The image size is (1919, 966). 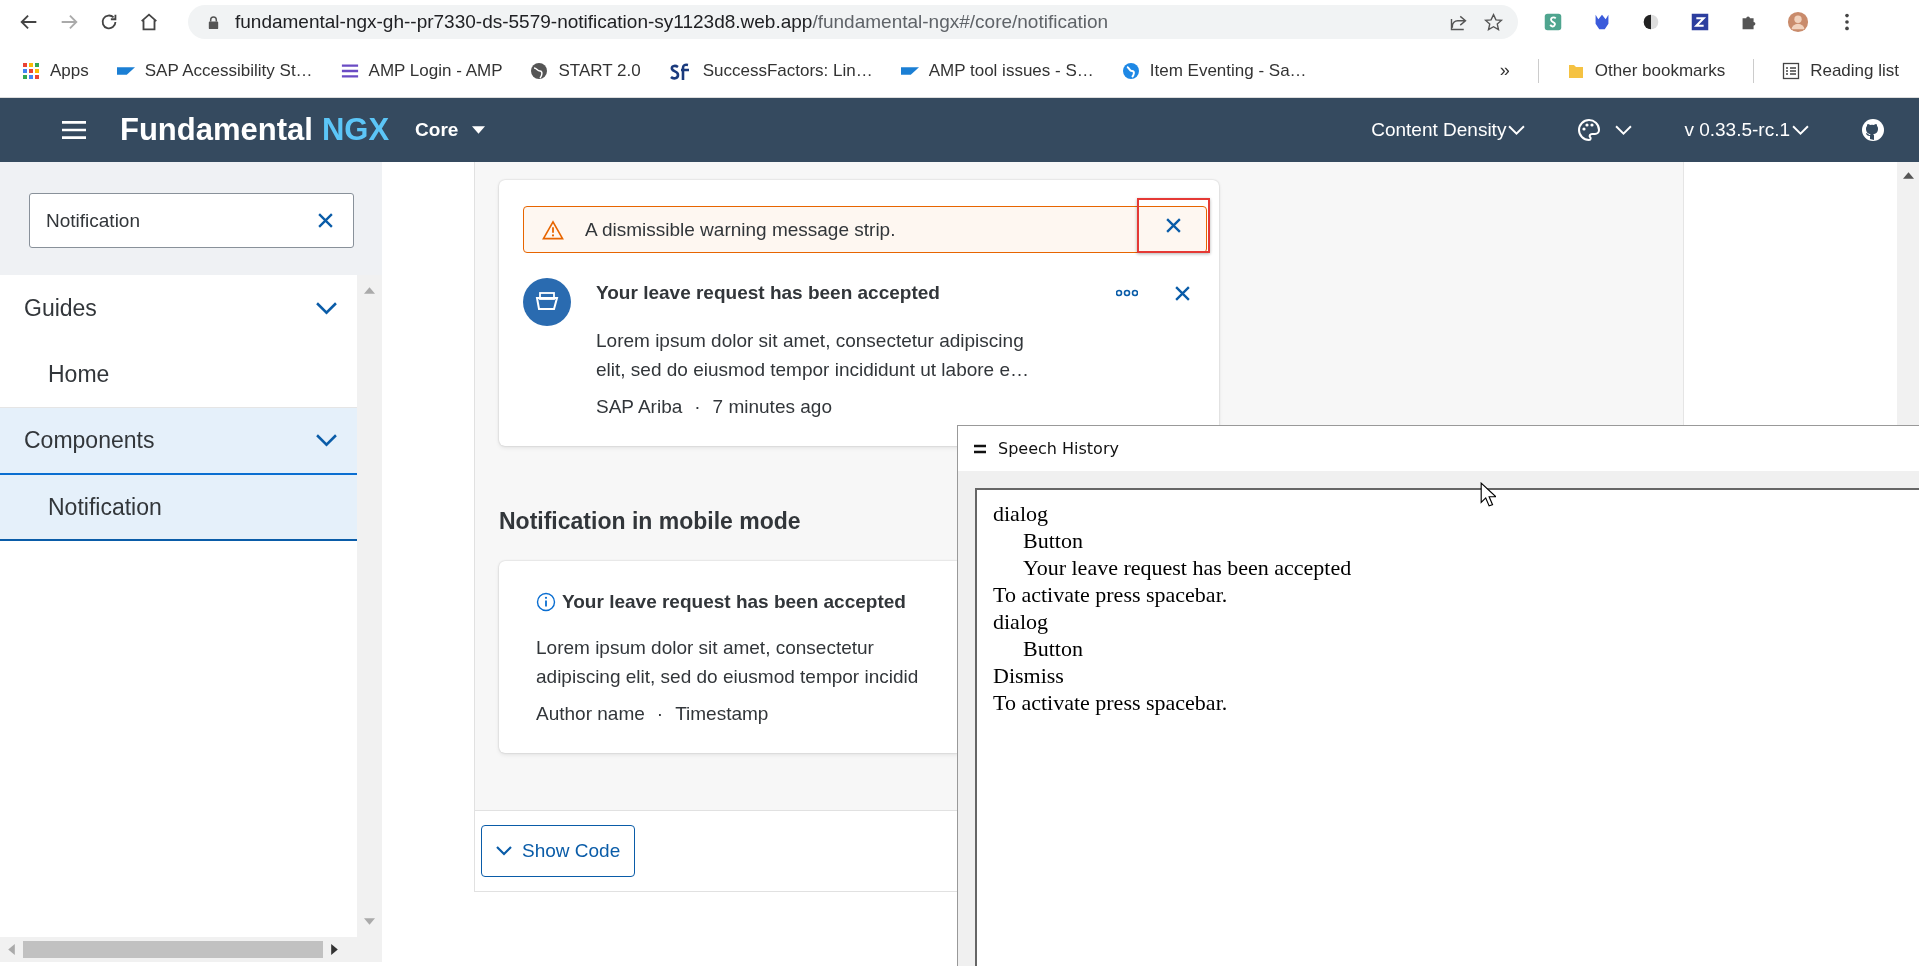 I want to click on extension-icon, so click(x=1700, y=22).